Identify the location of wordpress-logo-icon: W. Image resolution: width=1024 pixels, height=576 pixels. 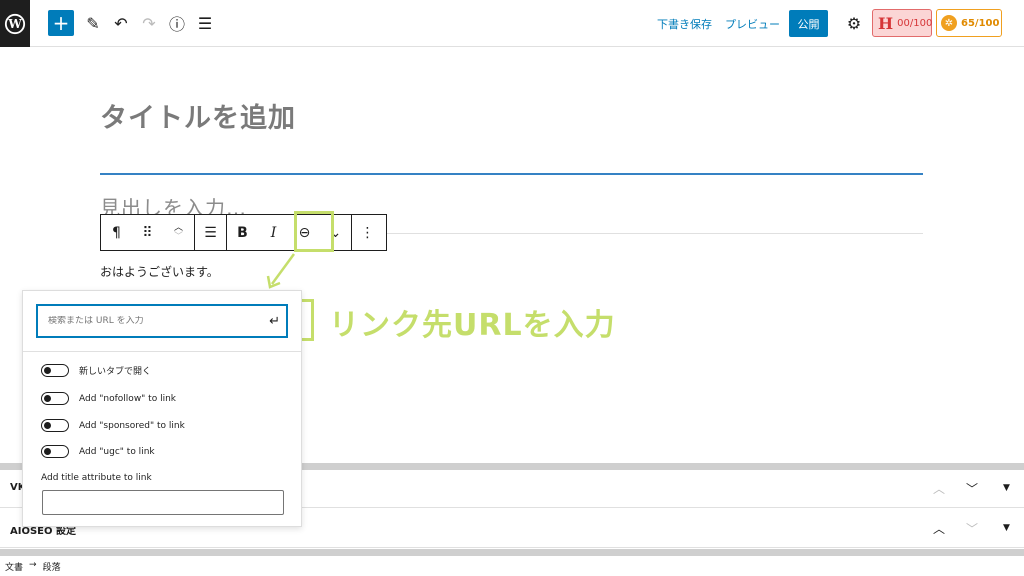
(15, 23).